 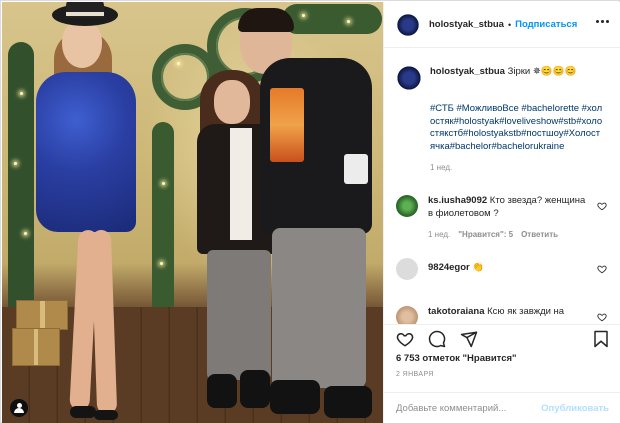 I want to click on comment-likes: "Нравится": 5, so click(x=485, y=234).